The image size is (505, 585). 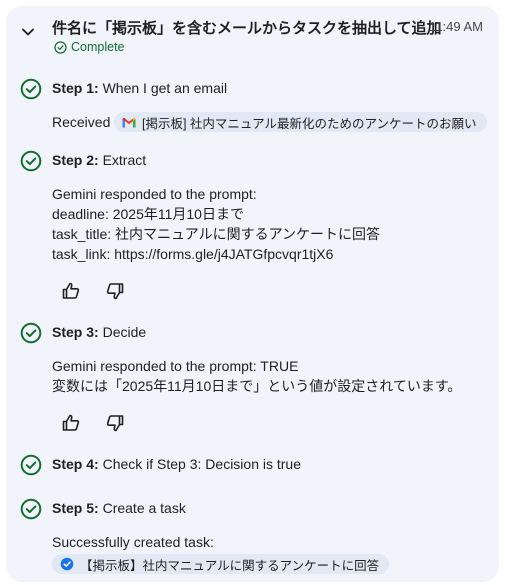 What do you see at coordinates (154, 194) in the screenshot?
I see `response-line: Gemini responded to the prompt:` at bounding box center [154, 194].